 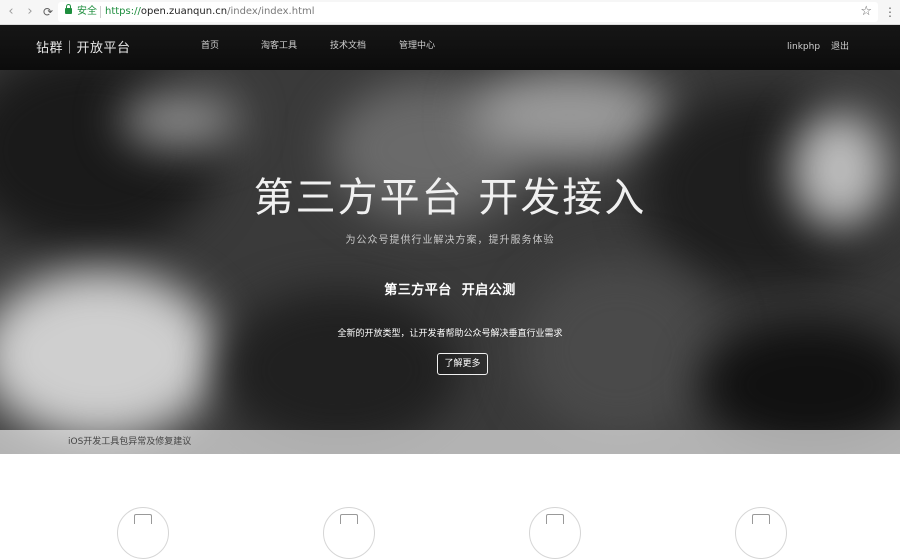 What do you see at coordinates (462, 364) in the screenshot?
I see `learn-more-button: 了解更多` at bounding box center [462, 364].